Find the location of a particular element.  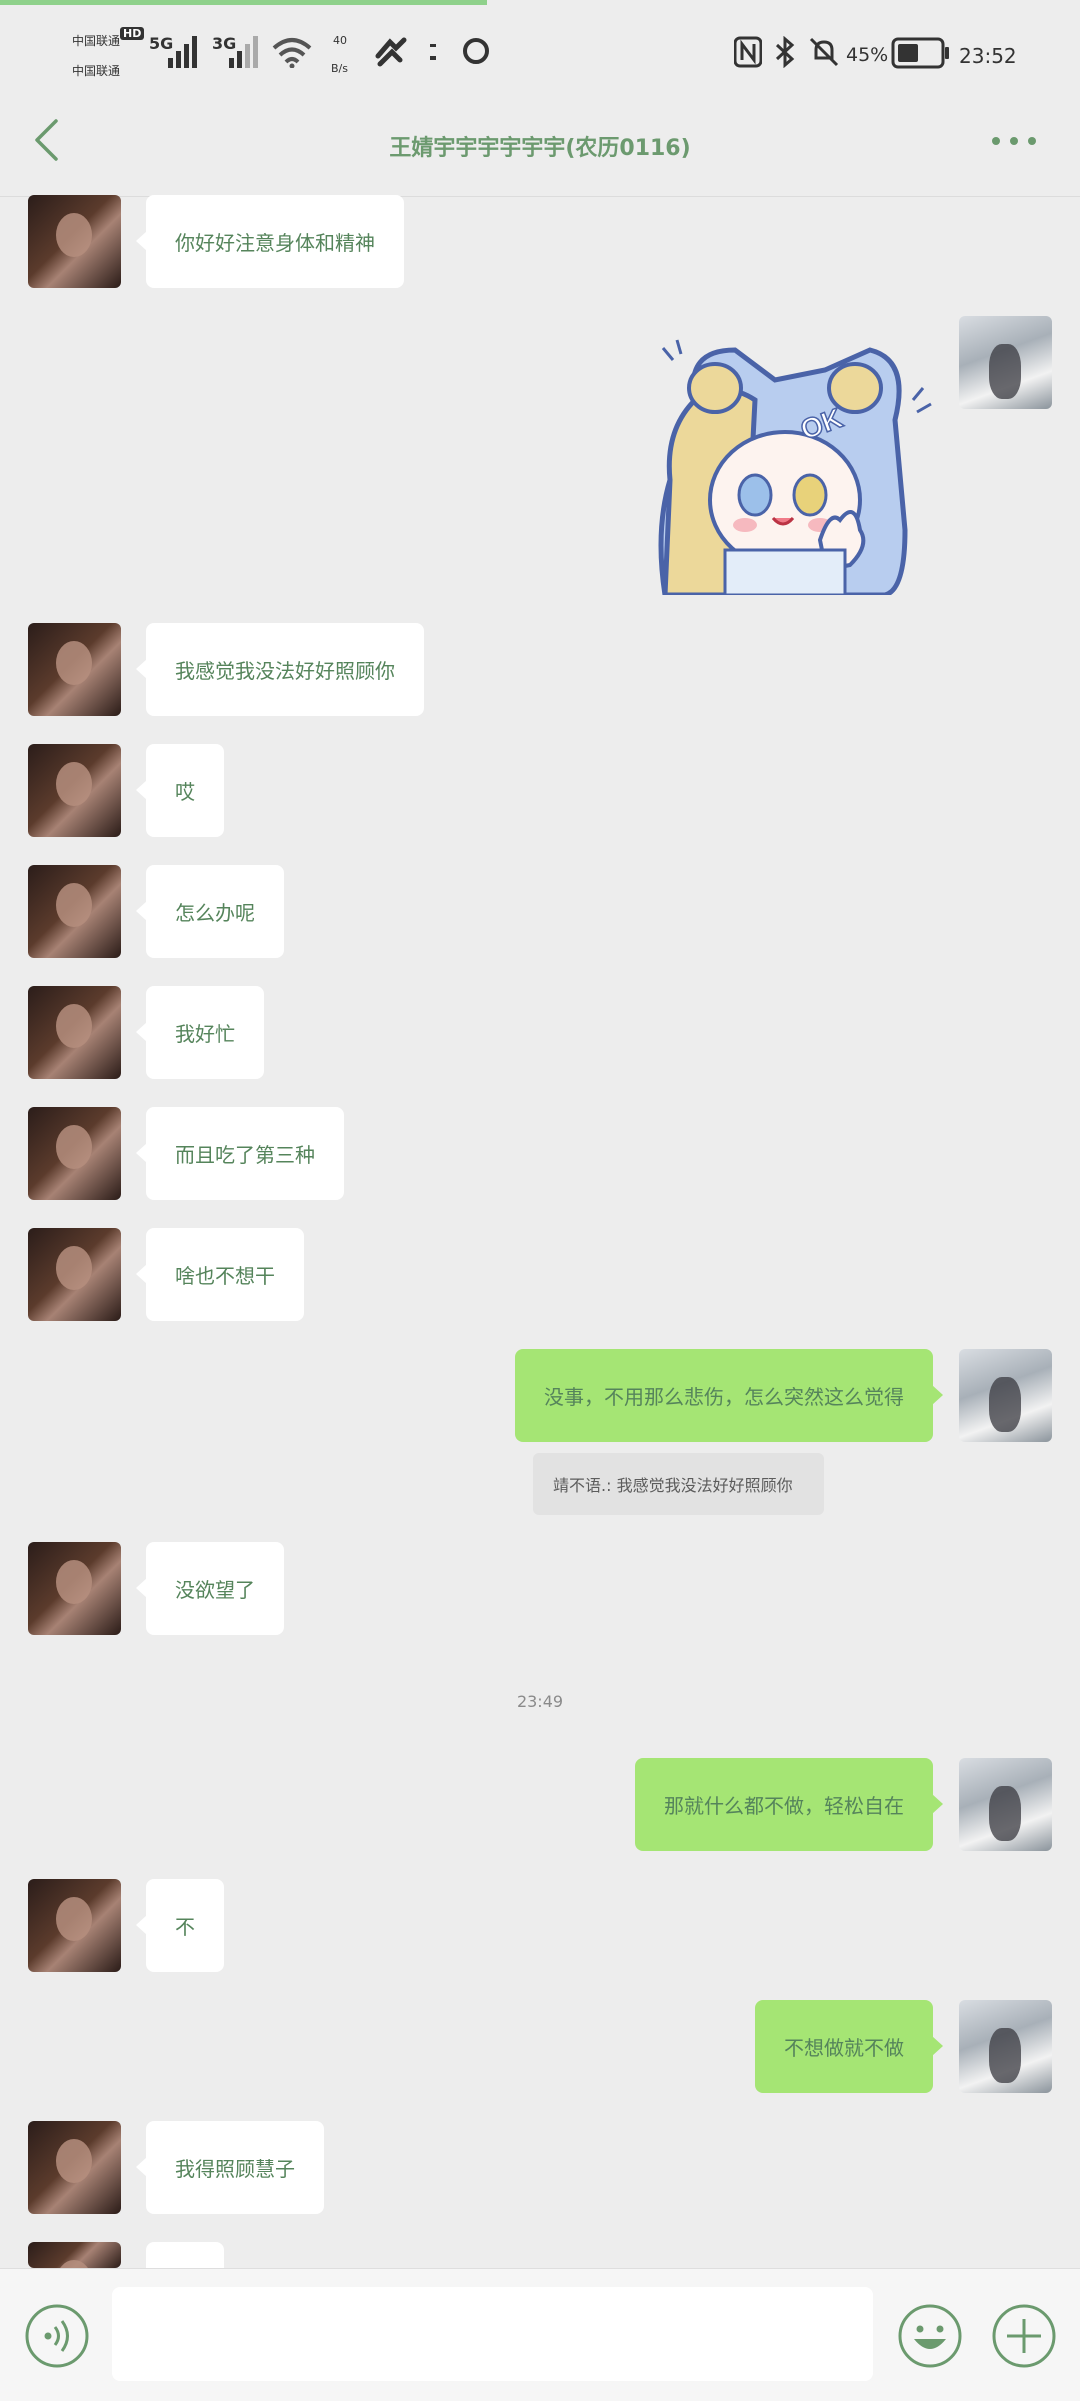

loading-progress-bar is located at coordinates (243, 2).